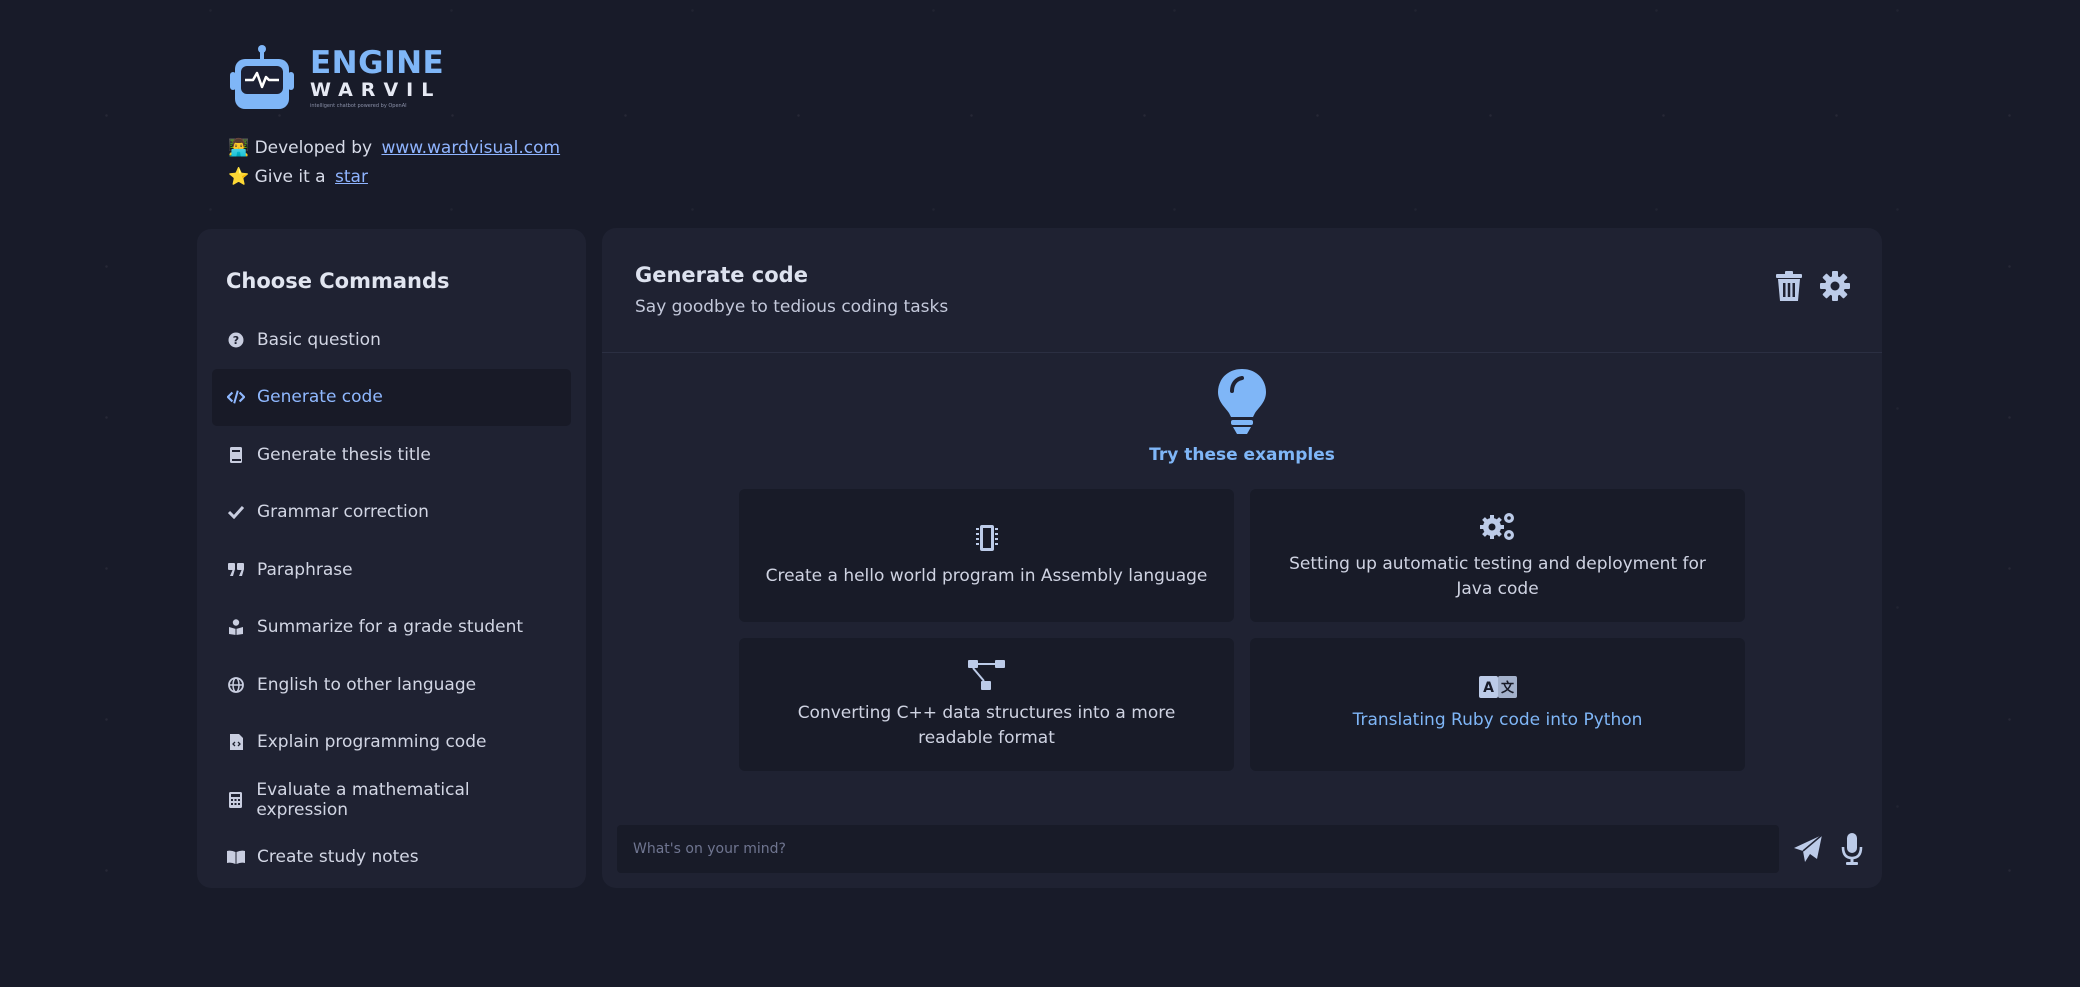  I want to click on sidebar-item-thesis-title: Generate thesis title, so click(391, 455).